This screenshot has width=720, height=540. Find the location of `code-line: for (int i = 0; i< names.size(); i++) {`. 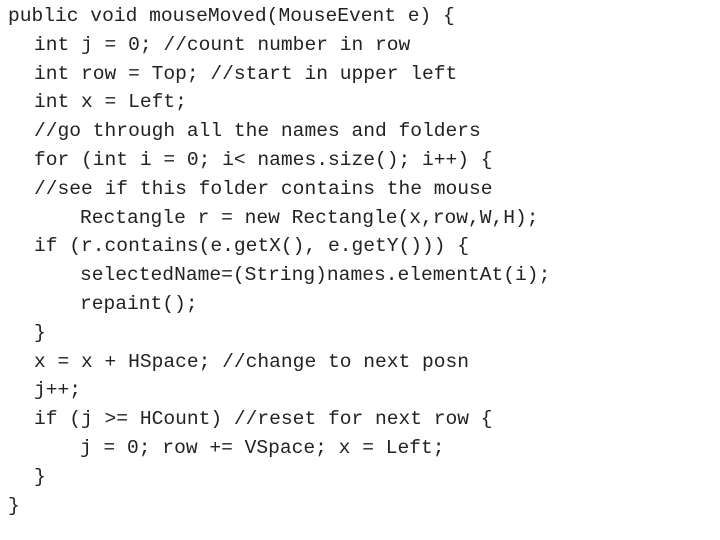

code-line: for (int i = 0; i< names.size(); i++) { is located at coordinates (263, 159).